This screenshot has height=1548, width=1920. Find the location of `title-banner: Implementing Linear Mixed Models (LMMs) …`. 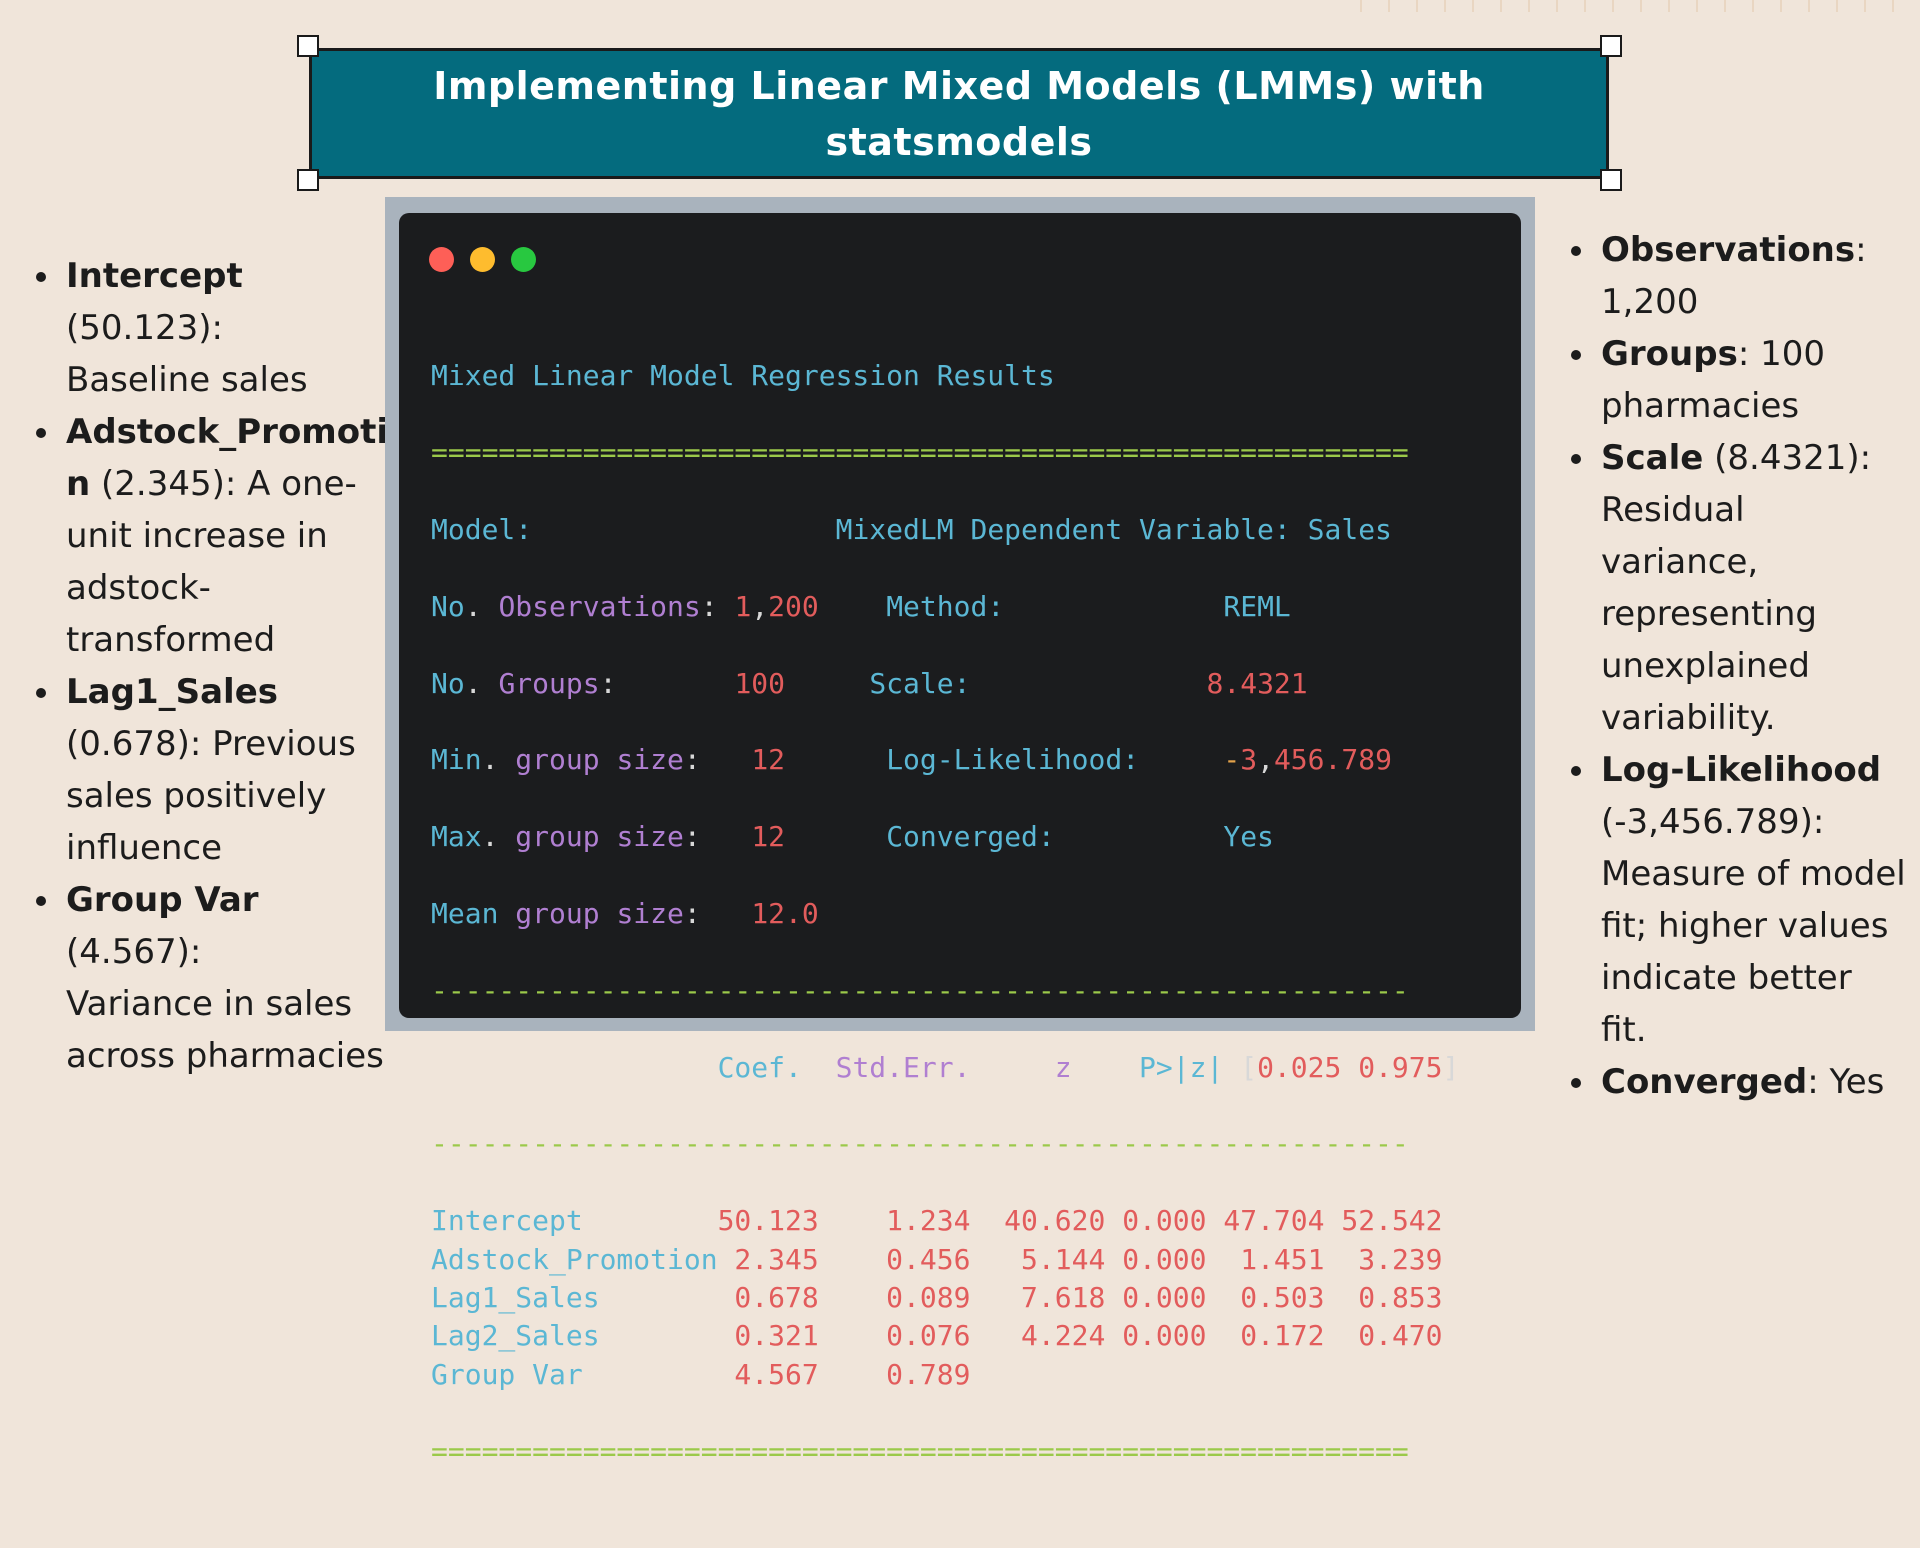

title-banner: Implementing Linear Mixed Models (LMMs) … is located at coordinates (959, 113).